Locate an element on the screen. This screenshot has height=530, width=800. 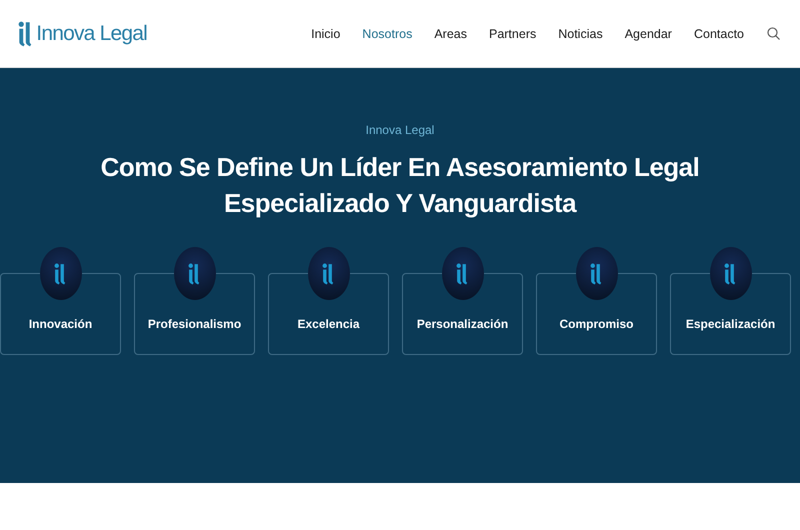
card-label: Innovación is located at coordinates (60, 324).